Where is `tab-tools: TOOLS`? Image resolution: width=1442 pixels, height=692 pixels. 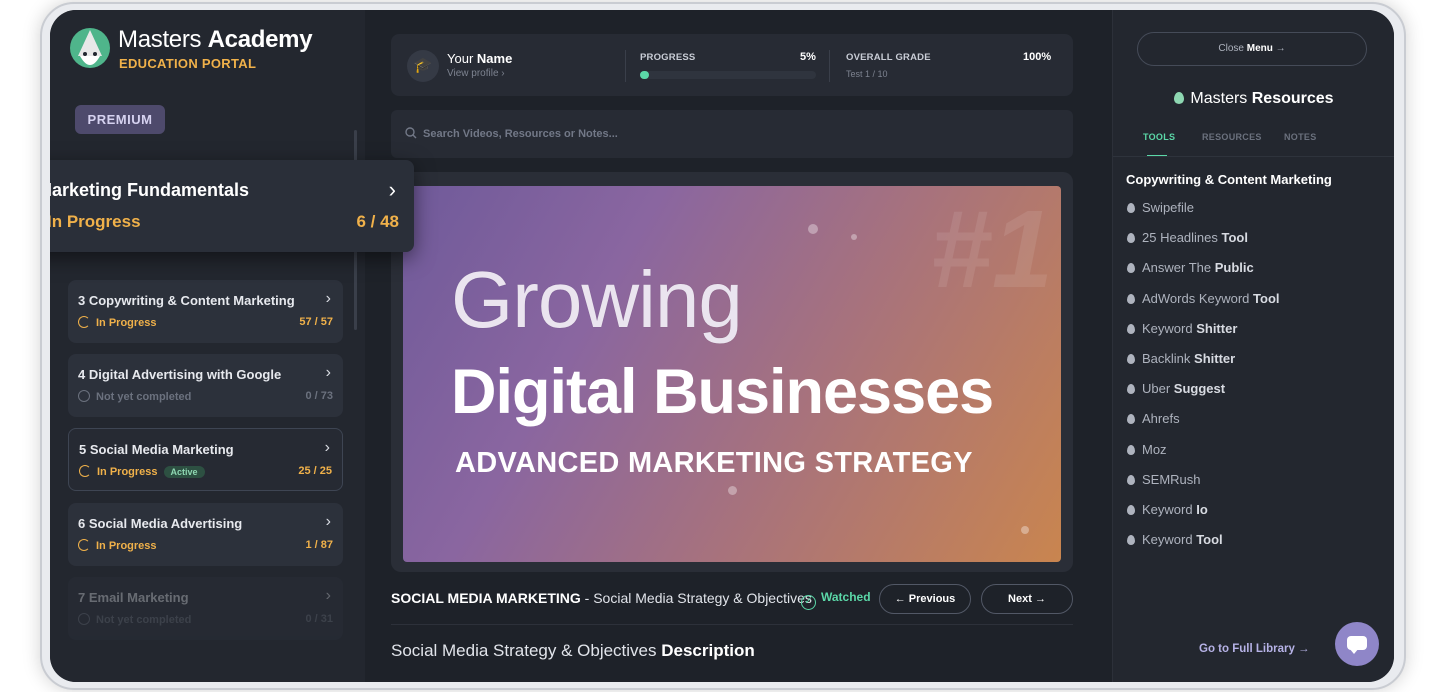
tab-tools: TOOLS is located at coordinates (1159, 137).